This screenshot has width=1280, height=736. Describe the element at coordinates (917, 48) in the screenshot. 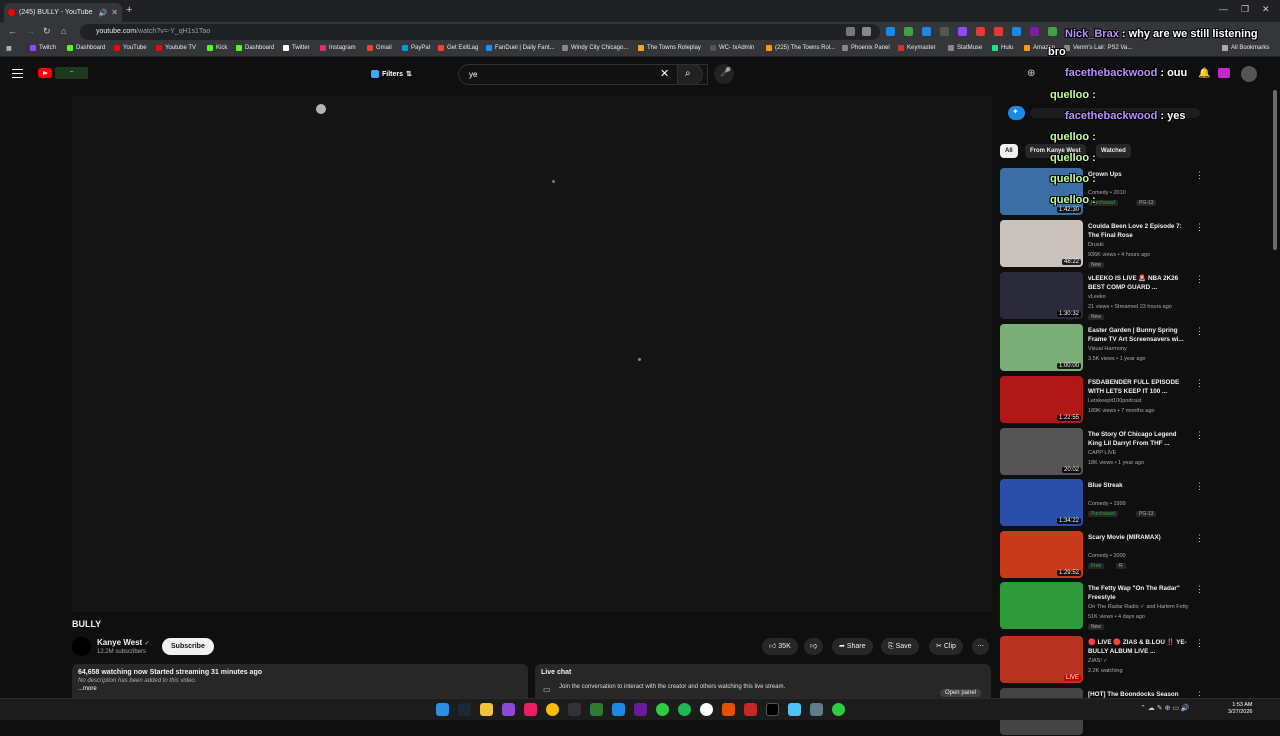

I see `bookmark: Keymaster` at that location.